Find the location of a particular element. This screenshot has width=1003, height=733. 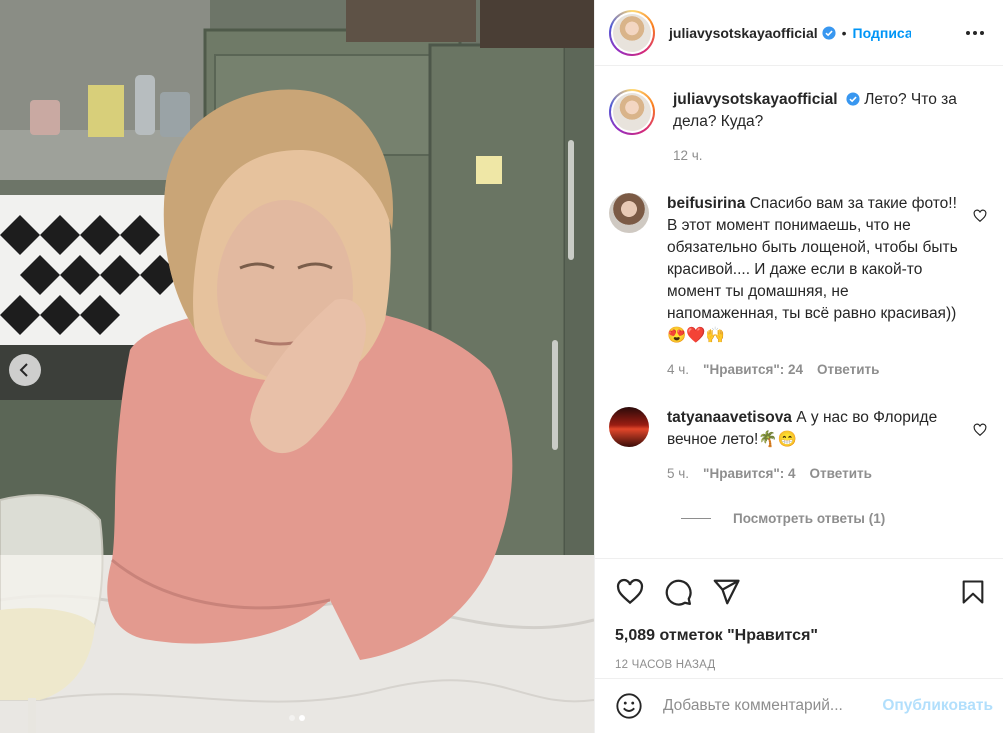

post-header: juliavysotskaya​official • Подписаться is located at coordinates (799, 33).